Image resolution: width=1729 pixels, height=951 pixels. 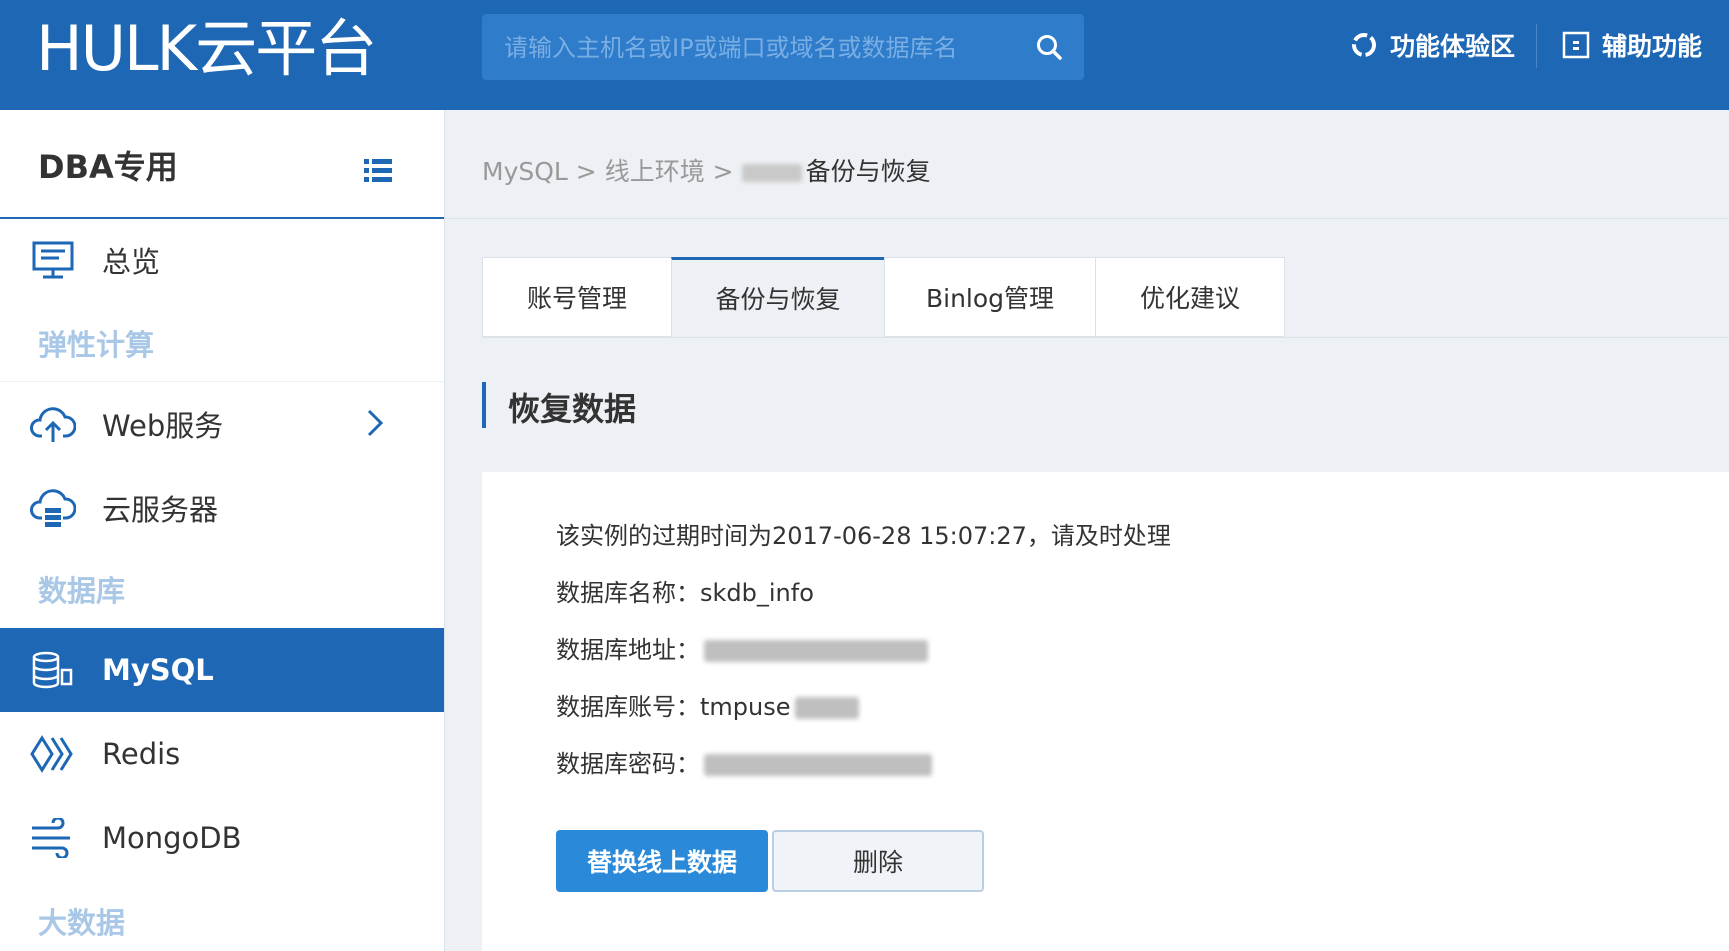 What do you see at coordinates (1576, 45) in the screenshot?
I see `accessibility-icon` at bounding box center [1576, 45].